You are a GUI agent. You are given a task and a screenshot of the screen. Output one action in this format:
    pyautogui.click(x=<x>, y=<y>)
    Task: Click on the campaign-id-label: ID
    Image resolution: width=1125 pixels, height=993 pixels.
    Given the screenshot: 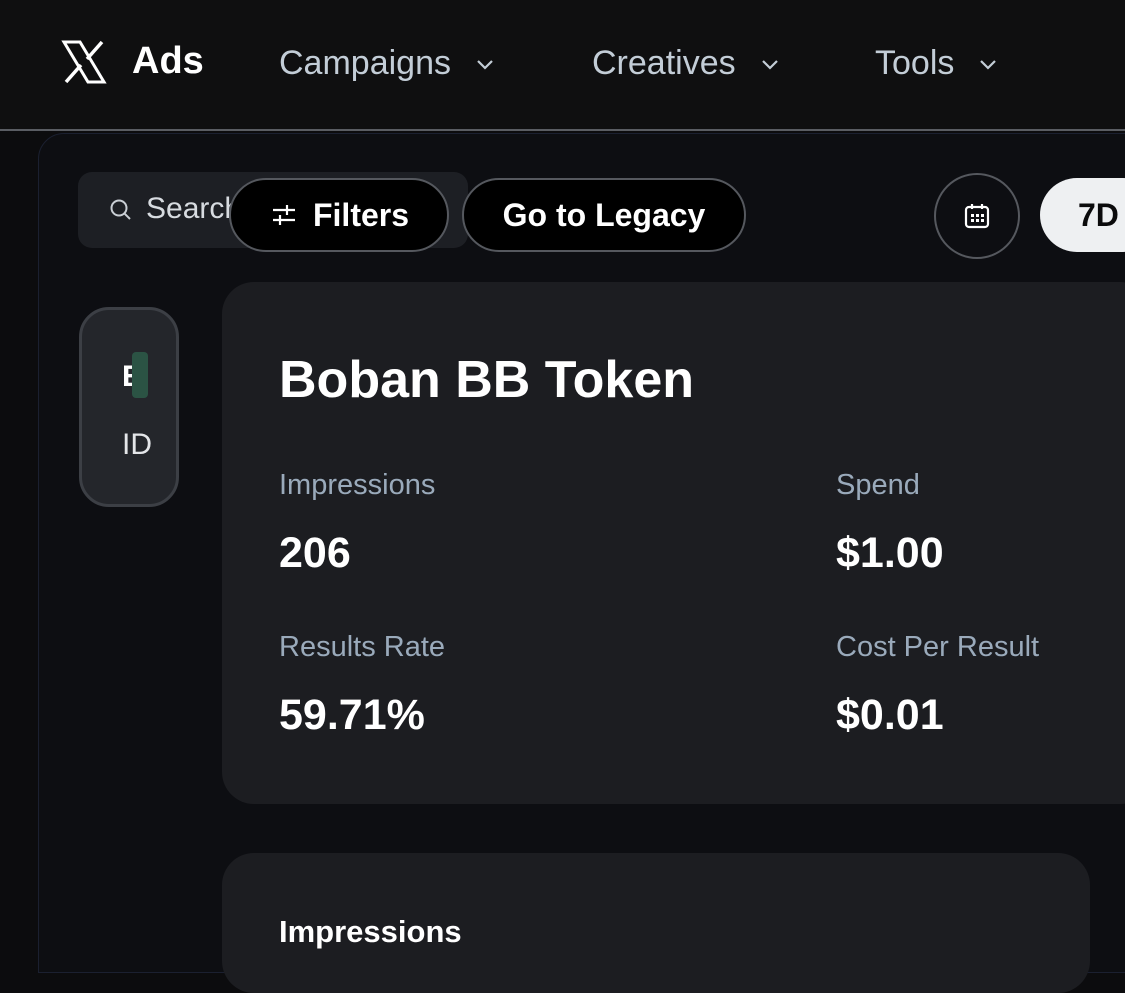 What is the action you would take?
    pyautogui.click(x=137, y=444)
    